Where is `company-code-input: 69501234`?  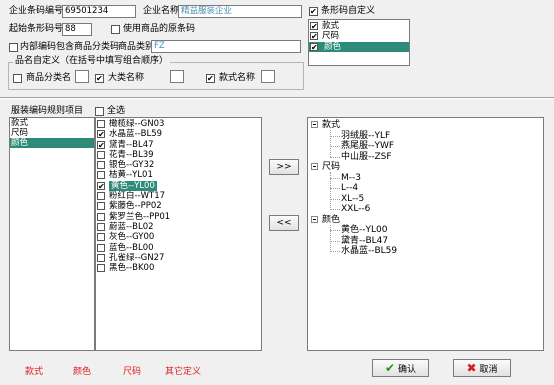 company-code-input: 69501234 is located at coordinates (99, 11).